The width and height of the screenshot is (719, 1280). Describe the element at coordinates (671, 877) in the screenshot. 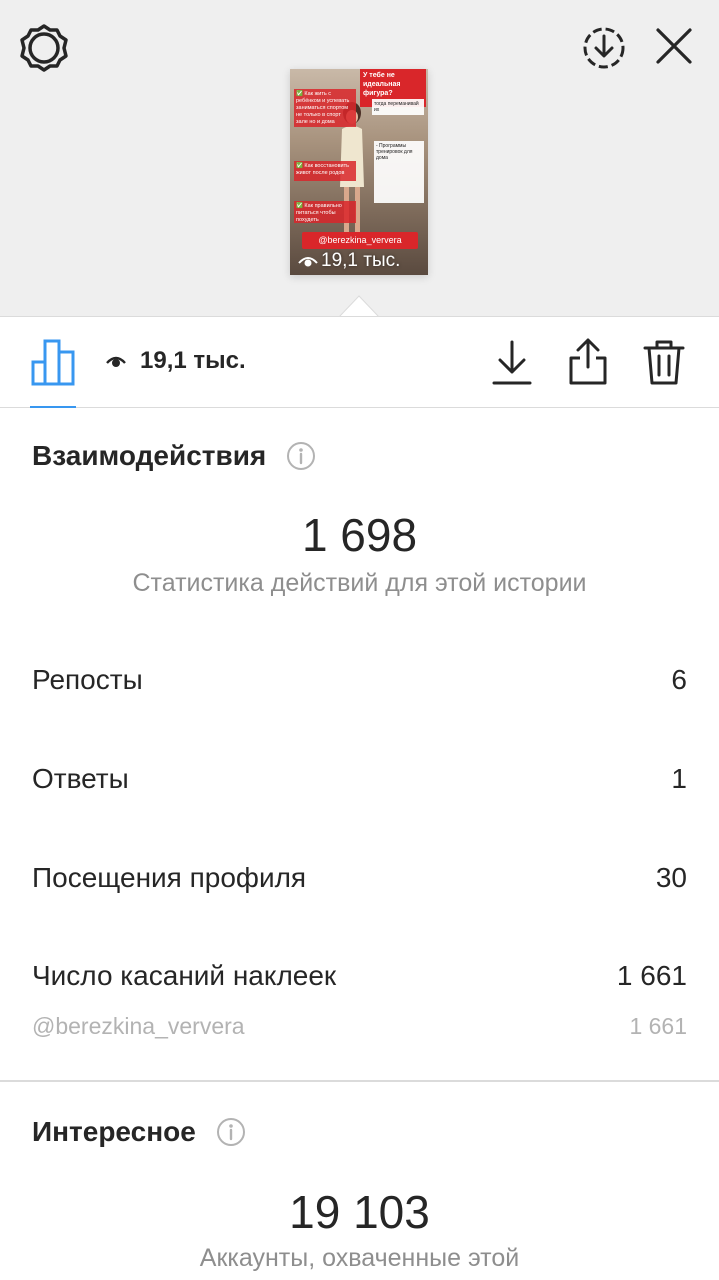

I see `stat-value: 30` at that location.